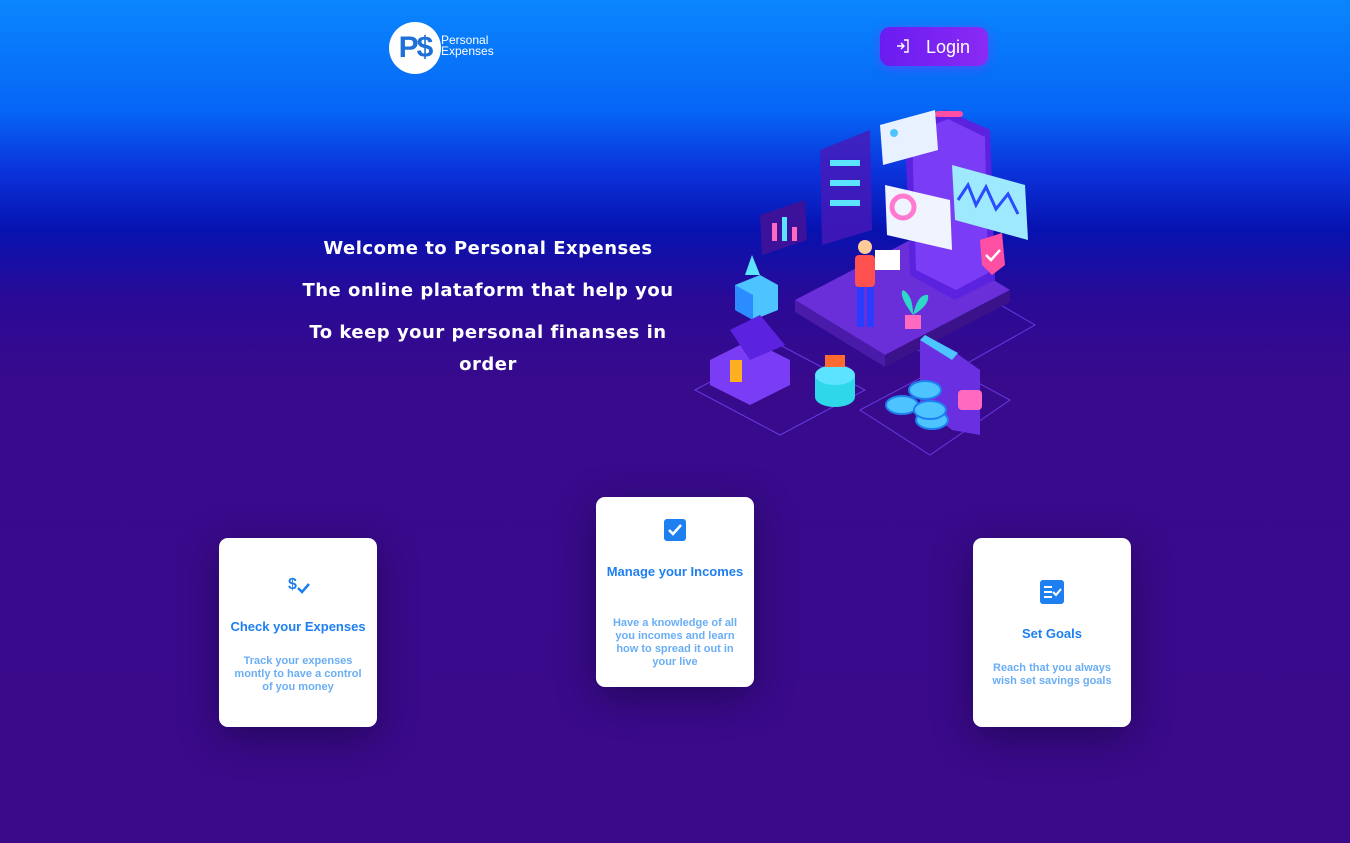 The width and height of the screenshot is (1350, 843). What do you see at coordinates (488, 348) in the screenshot?
I see `hero-line-3: To keep your personal finanses in order` at bounding box center [488, 348].